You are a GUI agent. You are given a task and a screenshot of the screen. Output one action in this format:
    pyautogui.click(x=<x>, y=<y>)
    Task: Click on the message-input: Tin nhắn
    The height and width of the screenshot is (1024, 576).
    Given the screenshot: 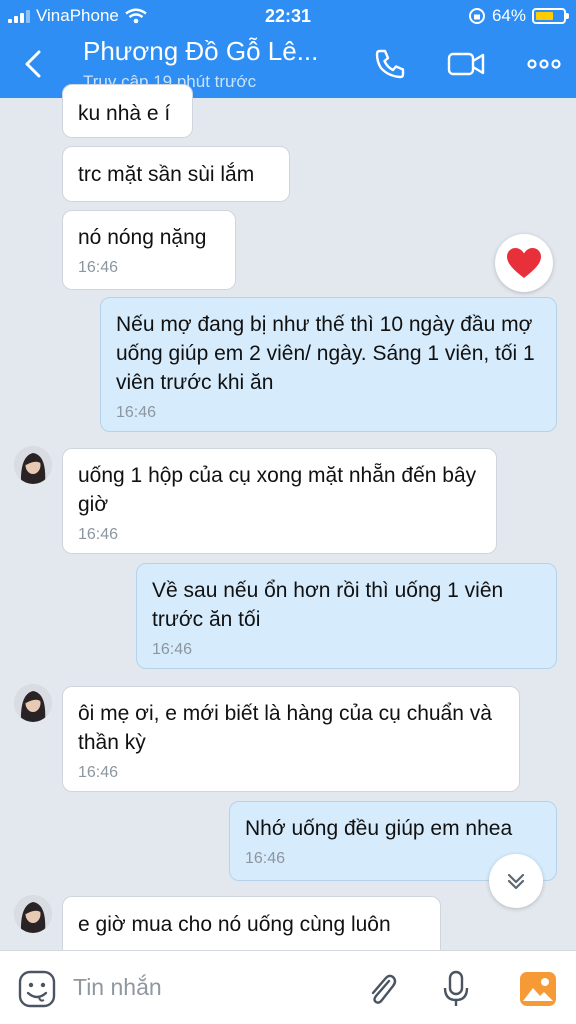 What is the action you would take?
    pyautogui.click(x=117, y=987)
    